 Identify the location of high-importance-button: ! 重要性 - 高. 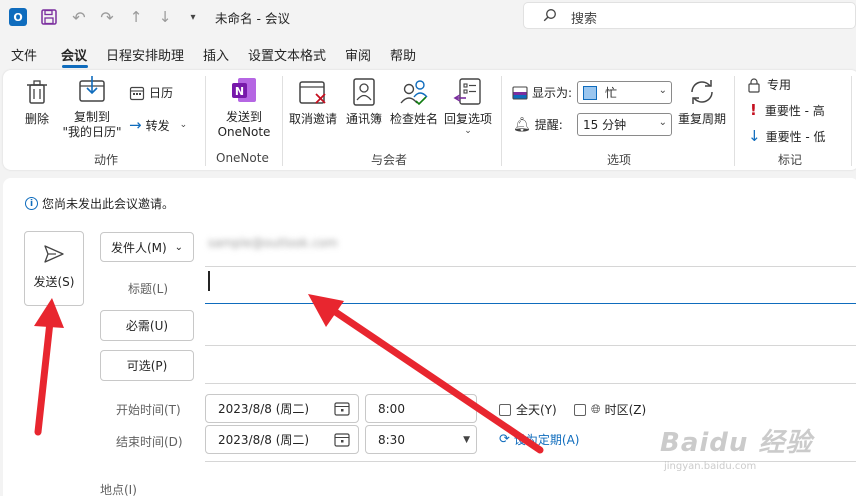
(787, 110).